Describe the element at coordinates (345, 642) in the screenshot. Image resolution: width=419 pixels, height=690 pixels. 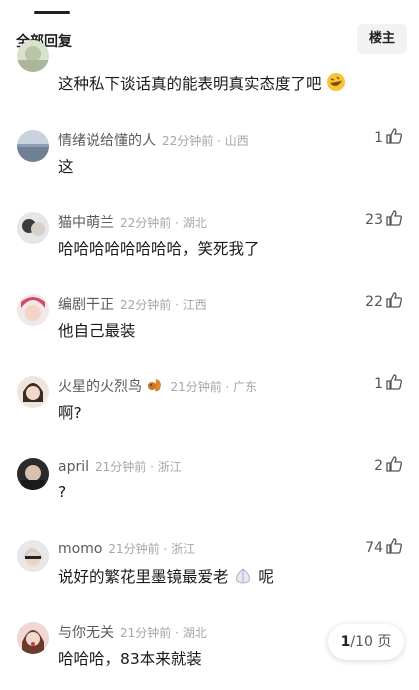
I see `current-page: 1` at that location.